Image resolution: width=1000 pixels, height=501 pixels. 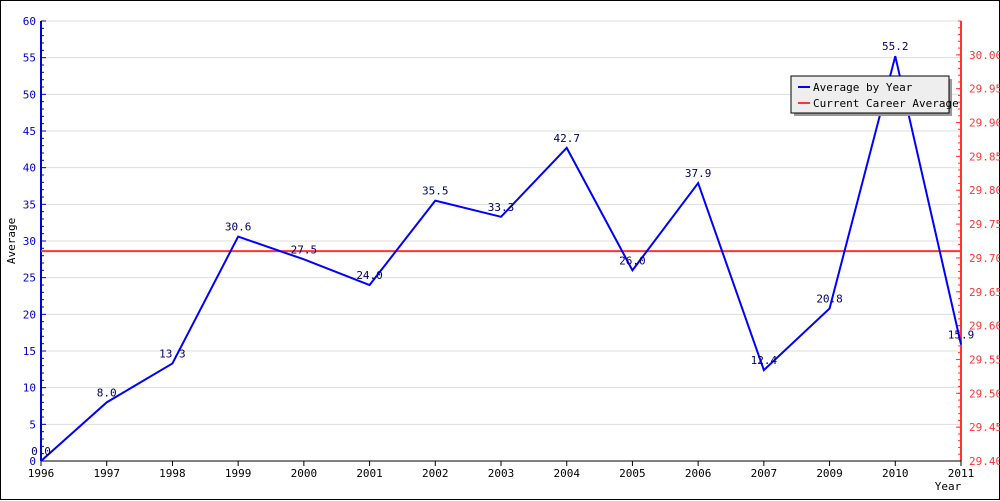 I want to click on x-tick-label: 1998, so click(x=172, y=473).